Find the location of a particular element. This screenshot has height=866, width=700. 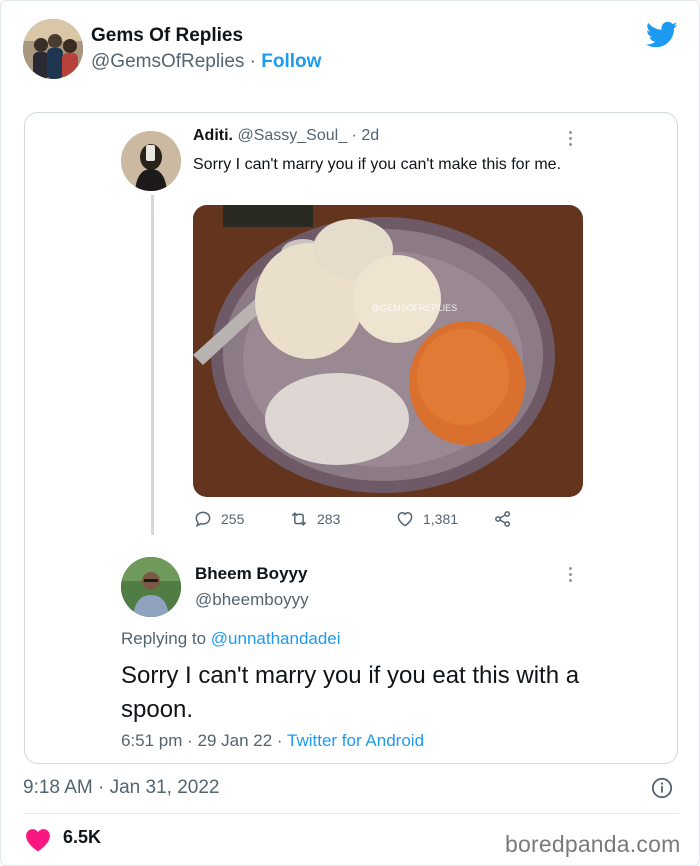

retweet-action: 283 is located at coordinates (314, 519).